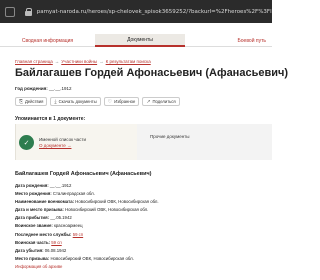 This screenshot has height=280, width=320. Describe the element at coordinates (26, 142) in the screenshot. I see `document-icon: ✓` at that location.